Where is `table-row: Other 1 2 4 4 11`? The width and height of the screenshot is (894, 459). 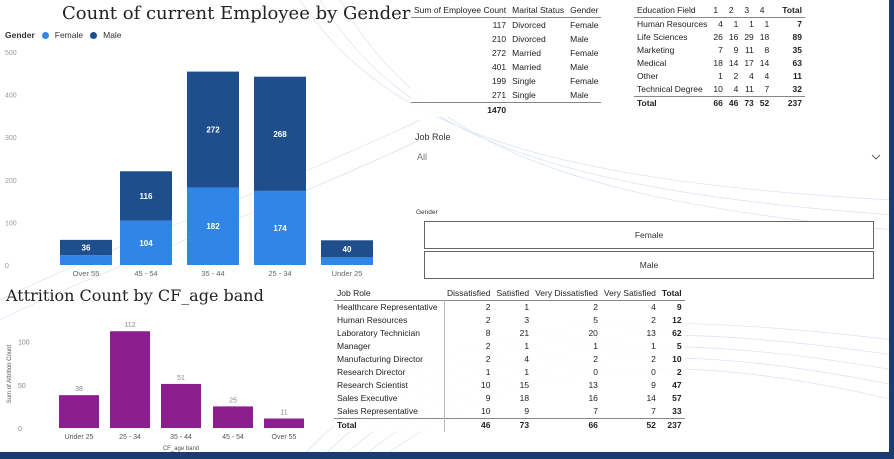
table-row: Other 1 2 4 4 11 is located at coordinates (719, 76).